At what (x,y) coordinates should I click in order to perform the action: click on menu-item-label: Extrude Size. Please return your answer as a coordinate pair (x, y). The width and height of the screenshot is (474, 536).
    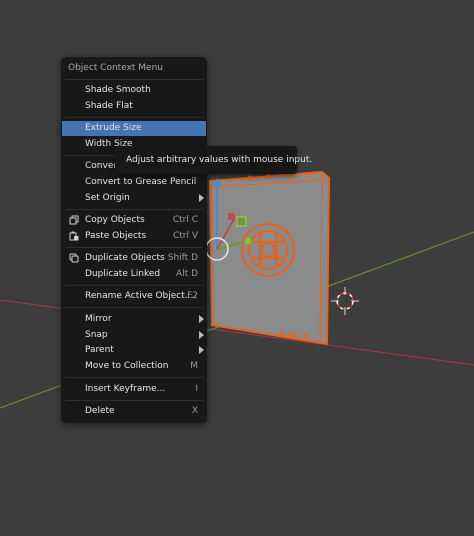
    Looking at the image, I should click on (113, 128).